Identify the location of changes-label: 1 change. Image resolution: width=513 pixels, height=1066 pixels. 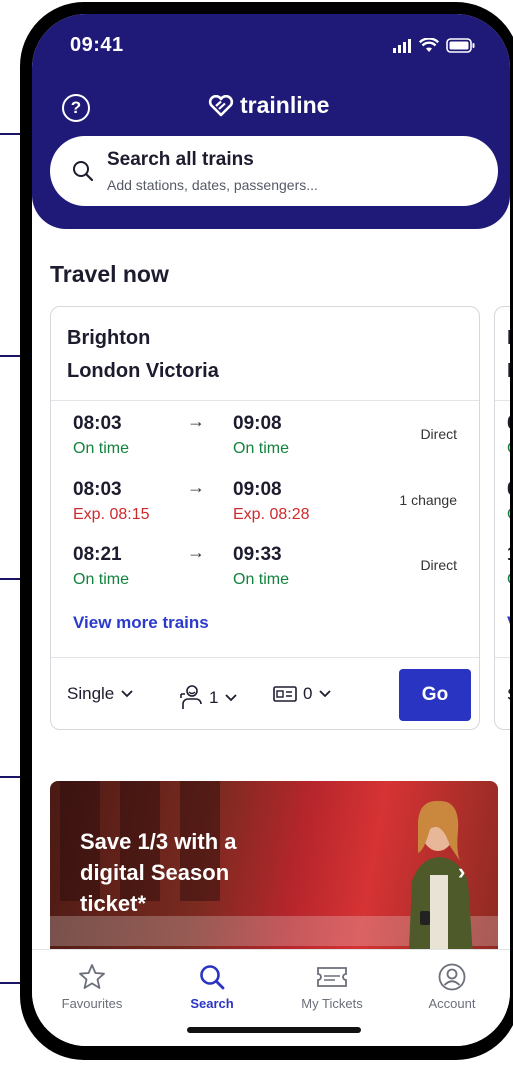
(428, 500).